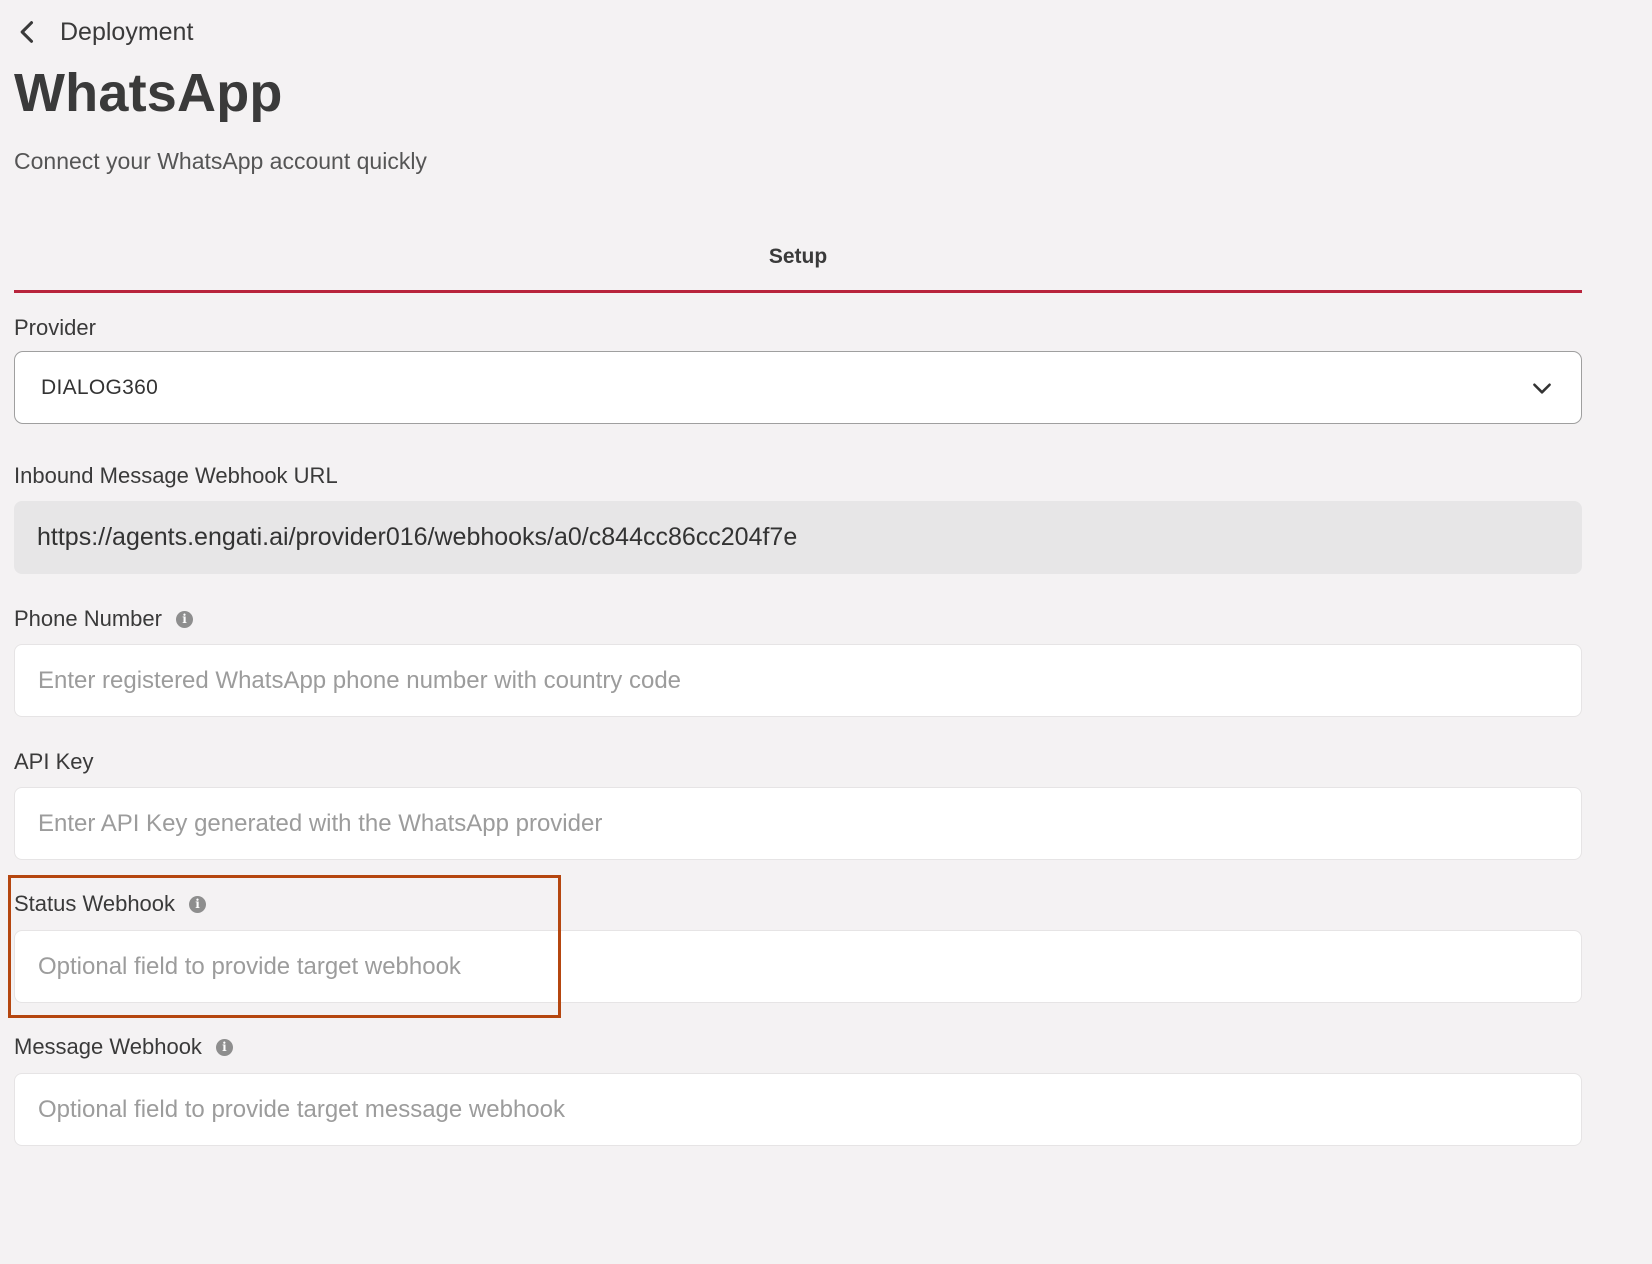  What do you see at coordinates (798, 387) in the screenshot?
I see `provider-select: DIALOG360` at bounding box center [798, 387].